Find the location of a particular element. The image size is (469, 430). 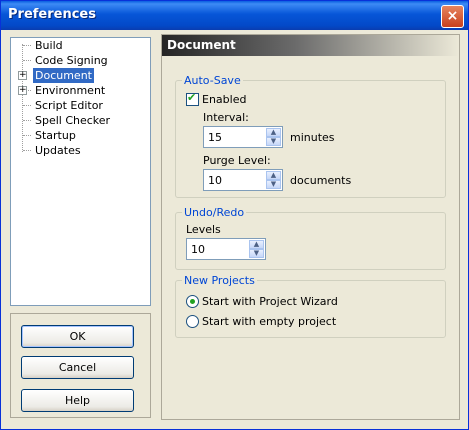

close-button: × is located at coordinates (452, 16).